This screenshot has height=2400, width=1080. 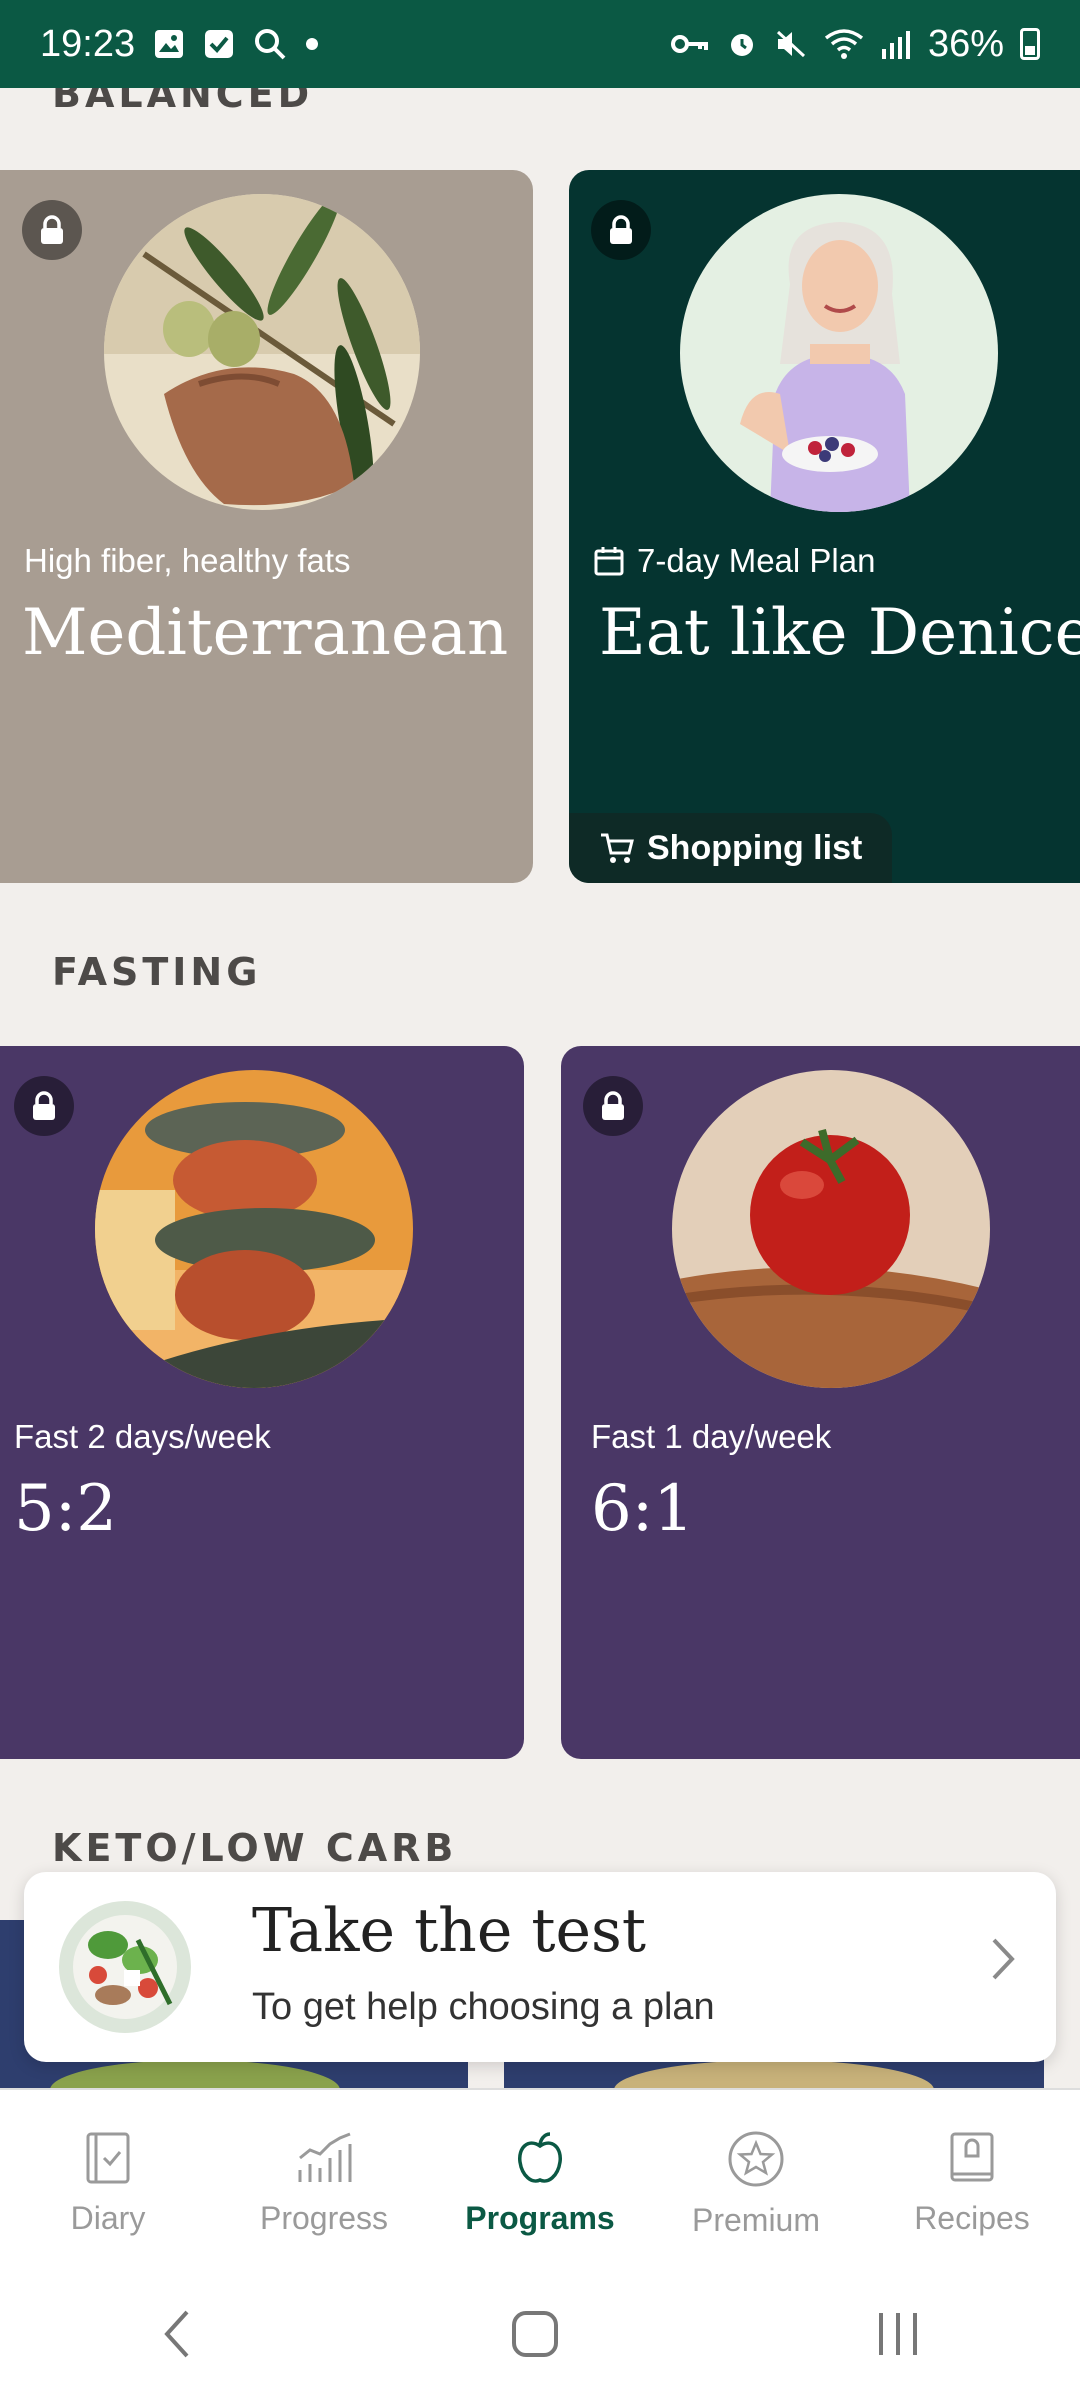 I want to click on mediterranean-title: Mediterranean, so click(x=265, y=633).